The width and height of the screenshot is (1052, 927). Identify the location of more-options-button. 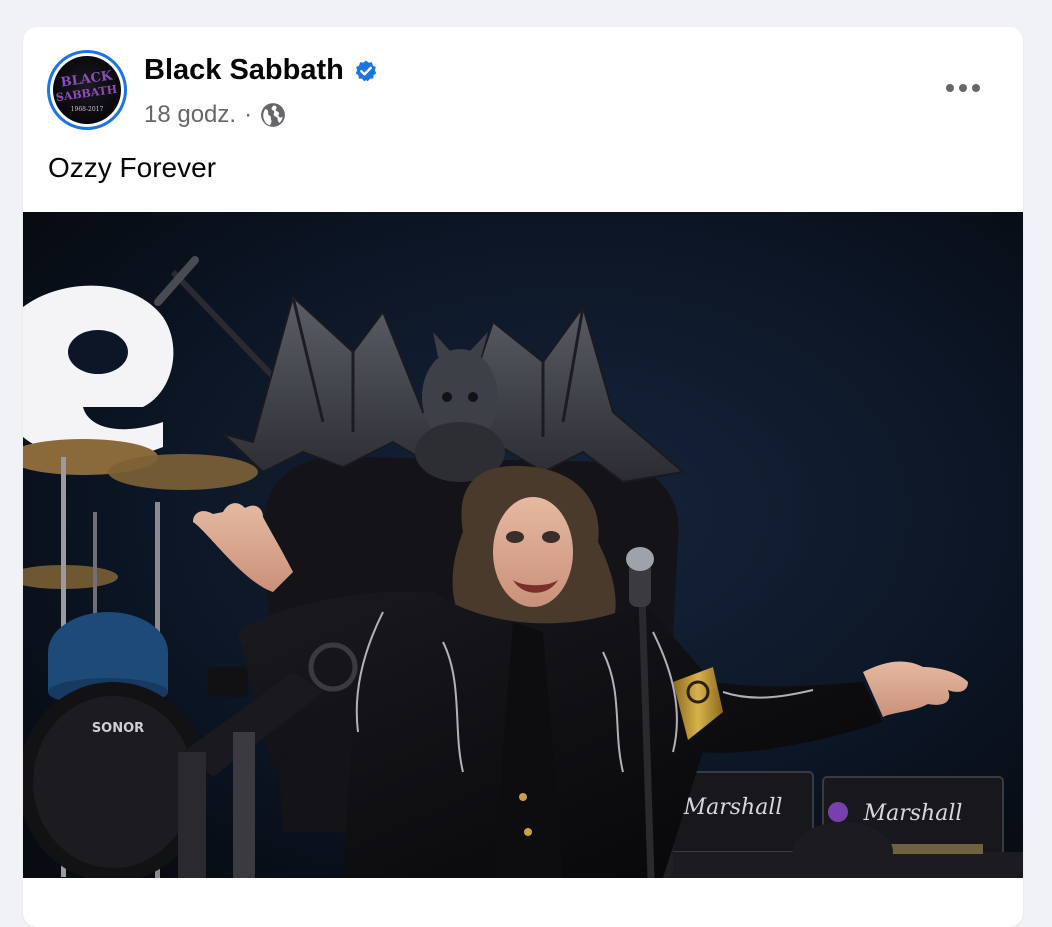
(963, 88).